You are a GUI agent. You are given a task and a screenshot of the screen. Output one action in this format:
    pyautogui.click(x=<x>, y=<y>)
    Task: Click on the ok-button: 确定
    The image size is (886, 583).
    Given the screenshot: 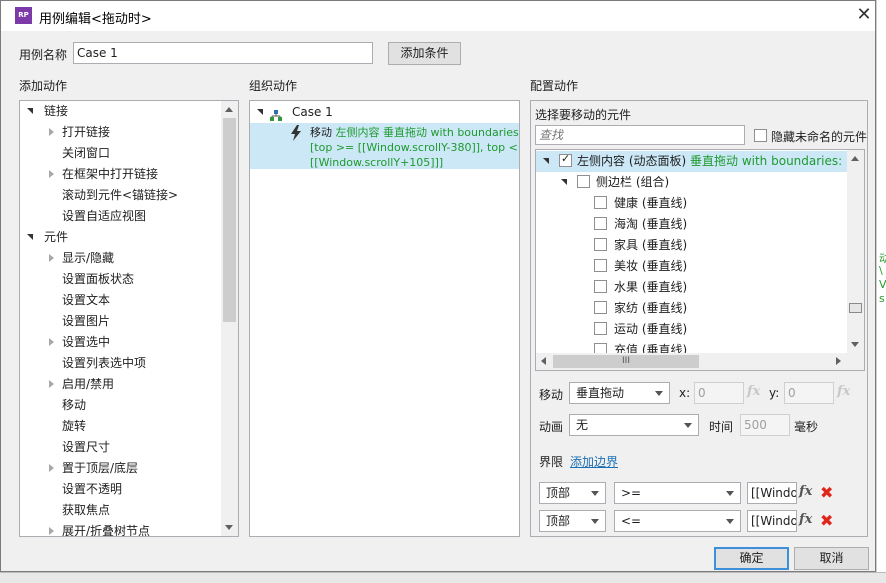 What is the action you would take?
    pyautogui.click(x=751, y=558)
    